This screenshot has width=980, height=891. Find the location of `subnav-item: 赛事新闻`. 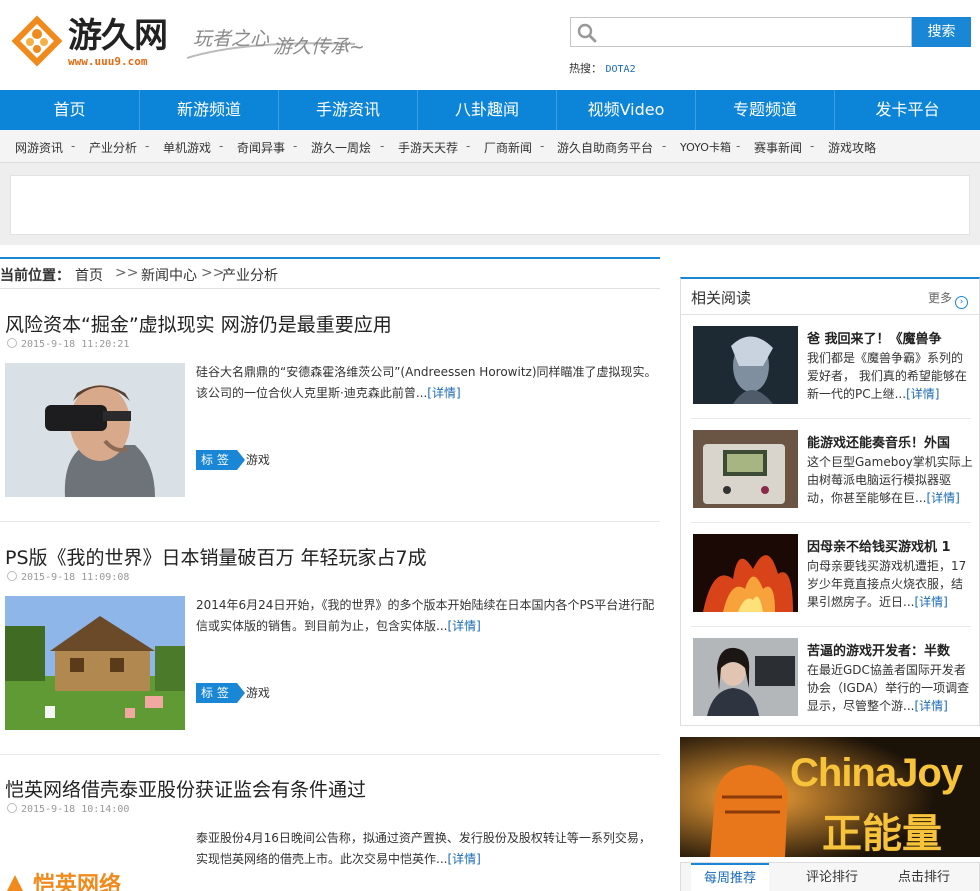

subnav-item: 赛事新闻 is located at coordinates (778, 147).